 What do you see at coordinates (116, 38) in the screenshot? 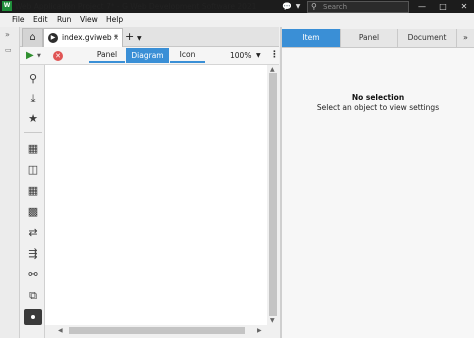
I see `close-tab-icon: ×` at bounding box center [116, 38].